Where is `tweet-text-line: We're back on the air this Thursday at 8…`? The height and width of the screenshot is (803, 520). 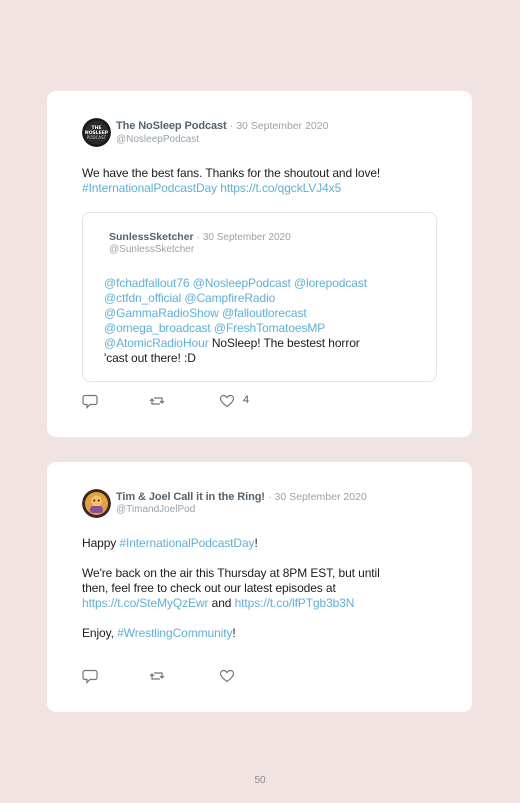 tweet-text-line: We're back on the air this Thursday at 8… is located at coordinates (231, 573).